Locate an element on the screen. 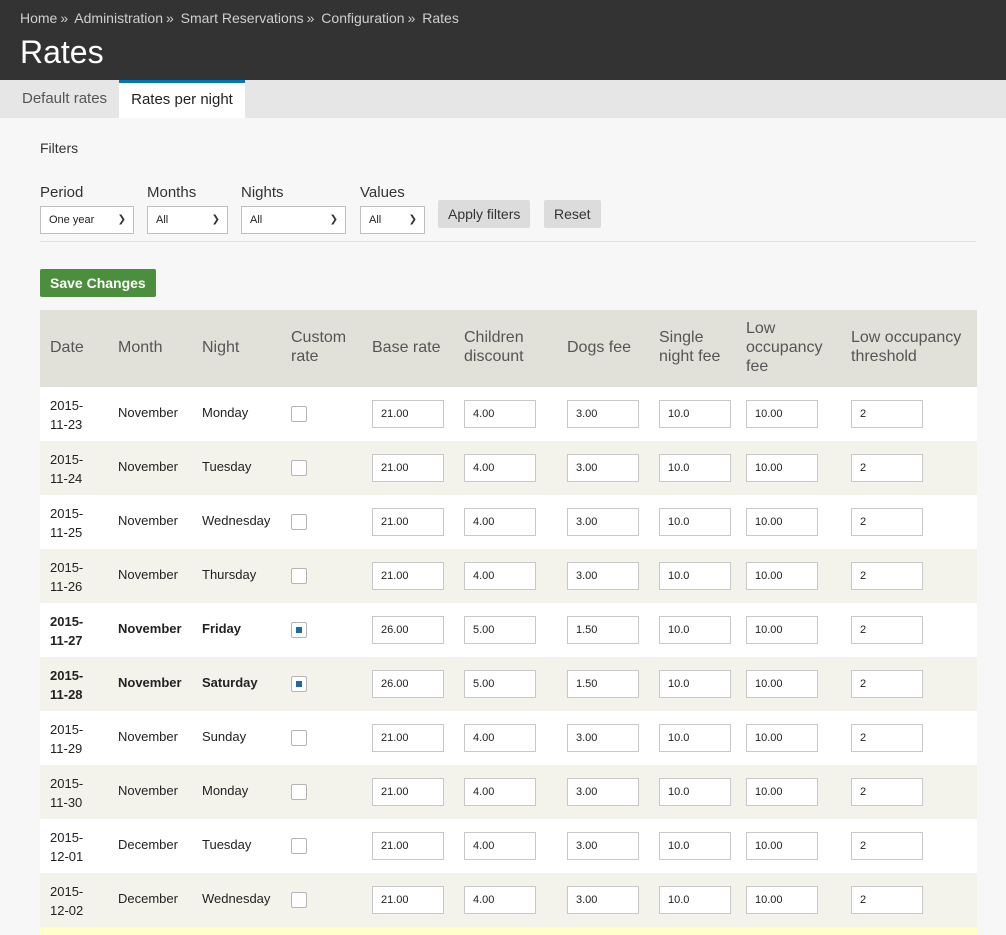  breadcrumb-administration: Administration is located at coordinates (118, 18).